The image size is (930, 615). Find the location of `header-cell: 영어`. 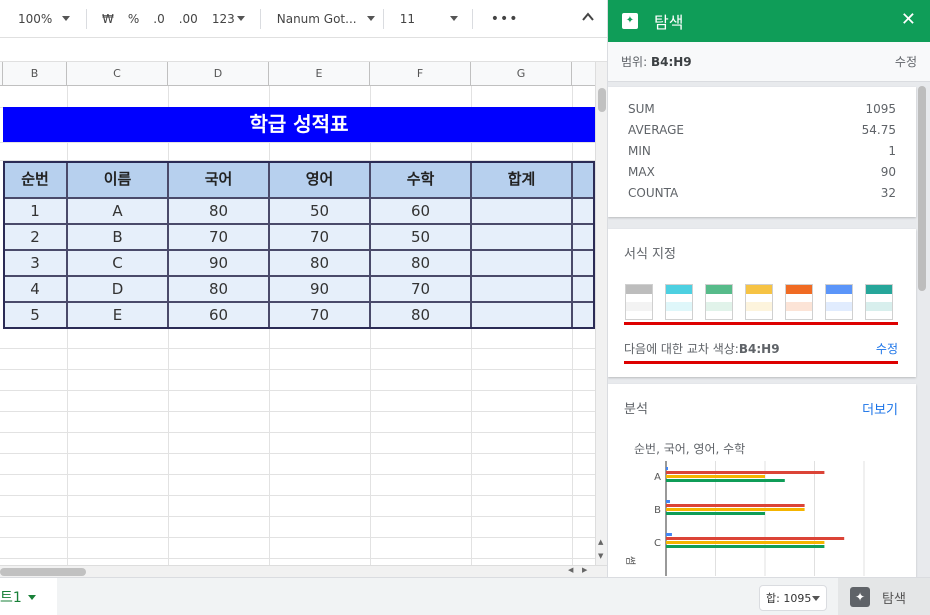

header-cell: 영어 is located at coordinates (319, 179).